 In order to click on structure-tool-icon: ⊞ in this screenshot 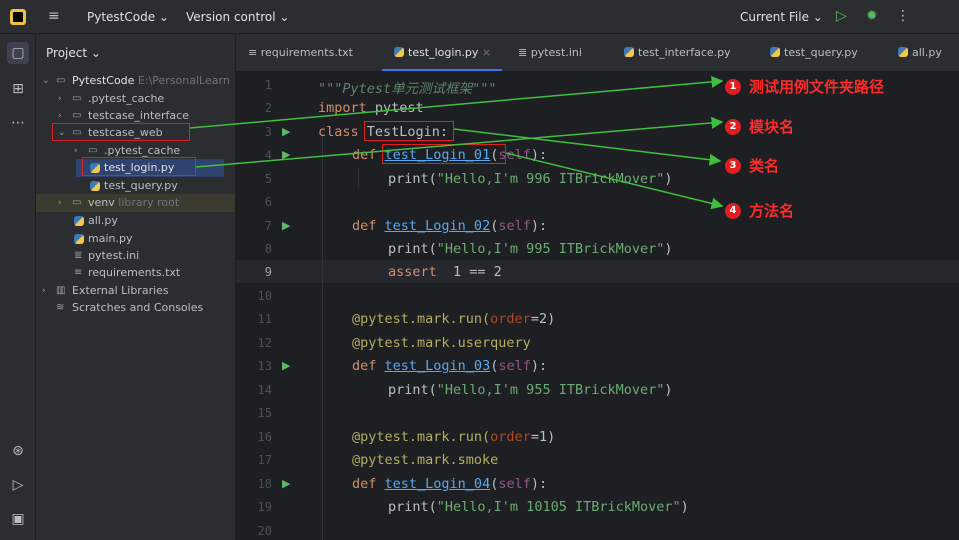, I will do `click(18, 89)`.